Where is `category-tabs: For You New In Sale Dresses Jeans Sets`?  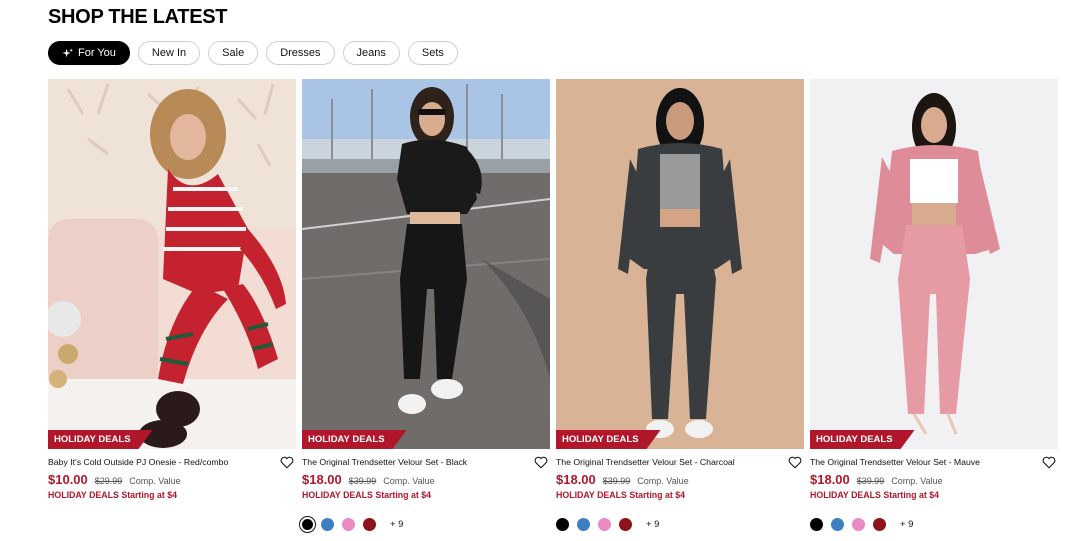
category-tabs: For You New In Sale Dresses Jeans Sets is located at coordinates (253, 53).